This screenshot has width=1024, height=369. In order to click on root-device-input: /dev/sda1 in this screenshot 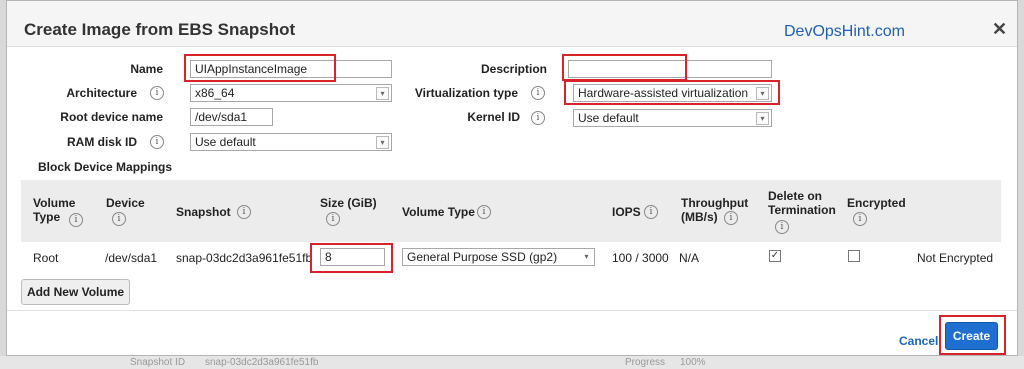, I will do `click(231, 117)`.